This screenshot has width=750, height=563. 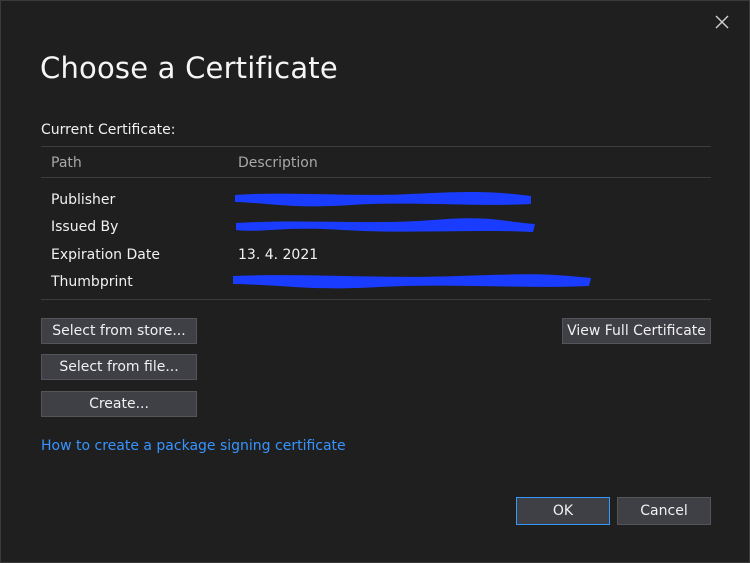 What do you see at coordinates (383, 199) in the screenshot?
I see `redaction-mark-publisher` at bounding box center [383, 199].